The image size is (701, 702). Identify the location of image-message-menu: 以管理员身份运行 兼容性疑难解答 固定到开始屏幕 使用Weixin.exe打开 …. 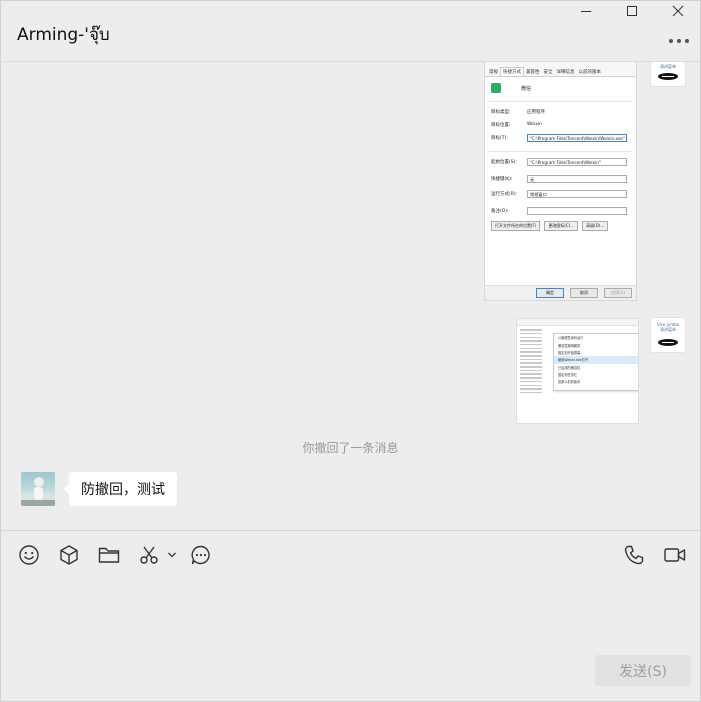
(577, 371).